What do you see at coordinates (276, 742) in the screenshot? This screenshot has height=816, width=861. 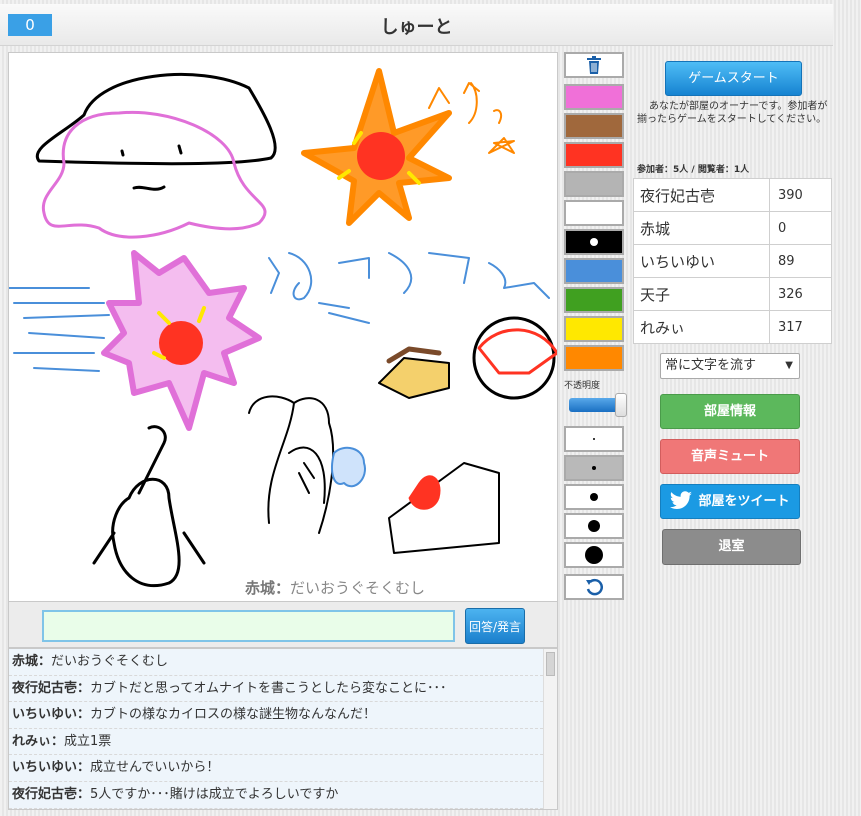 I see `chat-line: れみぃ：成立1票` at bounding box center [276, 742].